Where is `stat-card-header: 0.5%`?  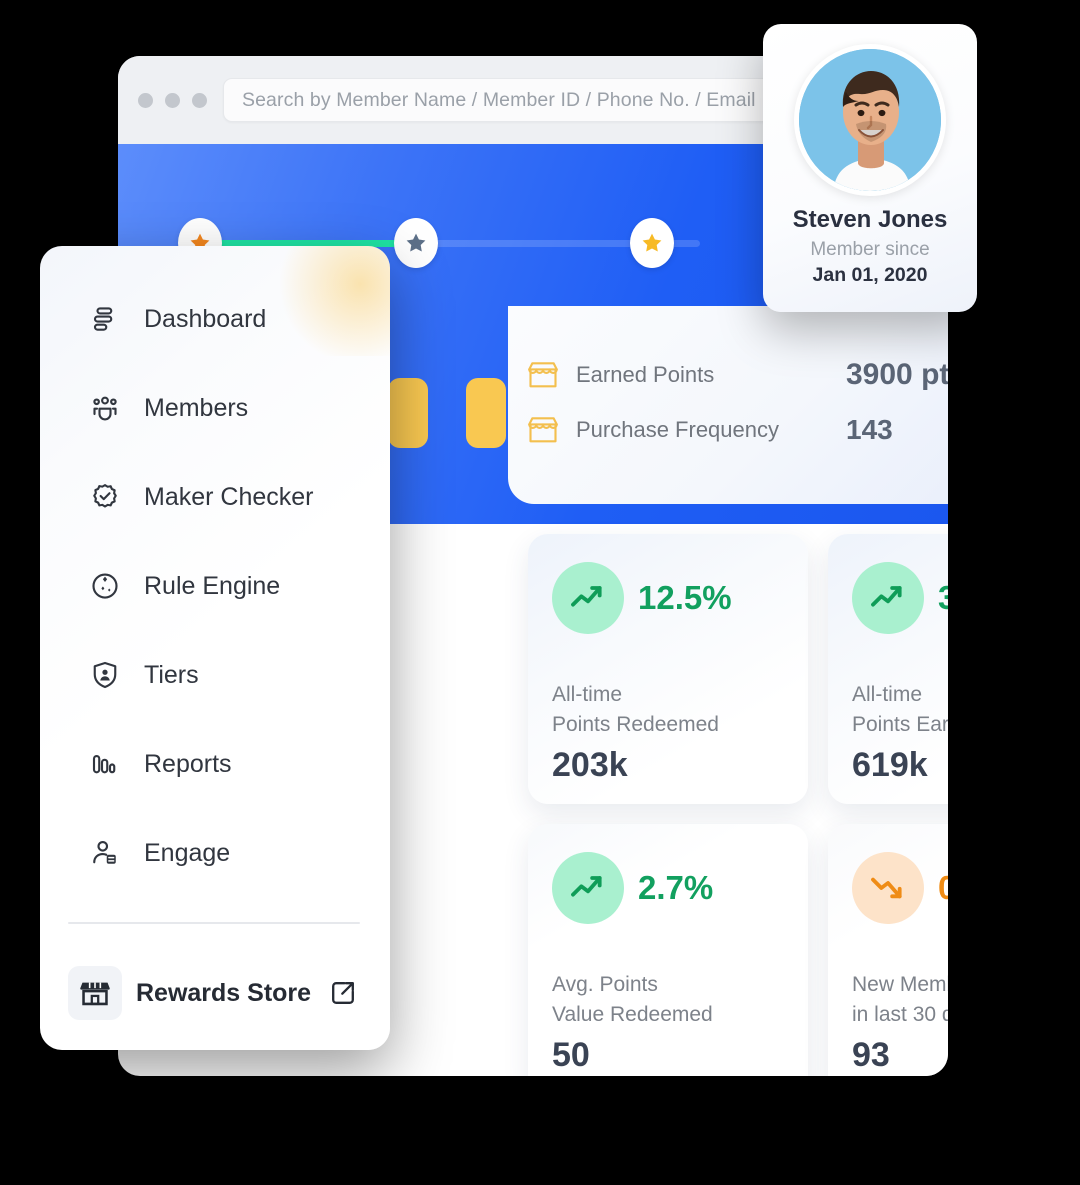
stat-card-header: 0.5% is located at coordinates (900, 888).